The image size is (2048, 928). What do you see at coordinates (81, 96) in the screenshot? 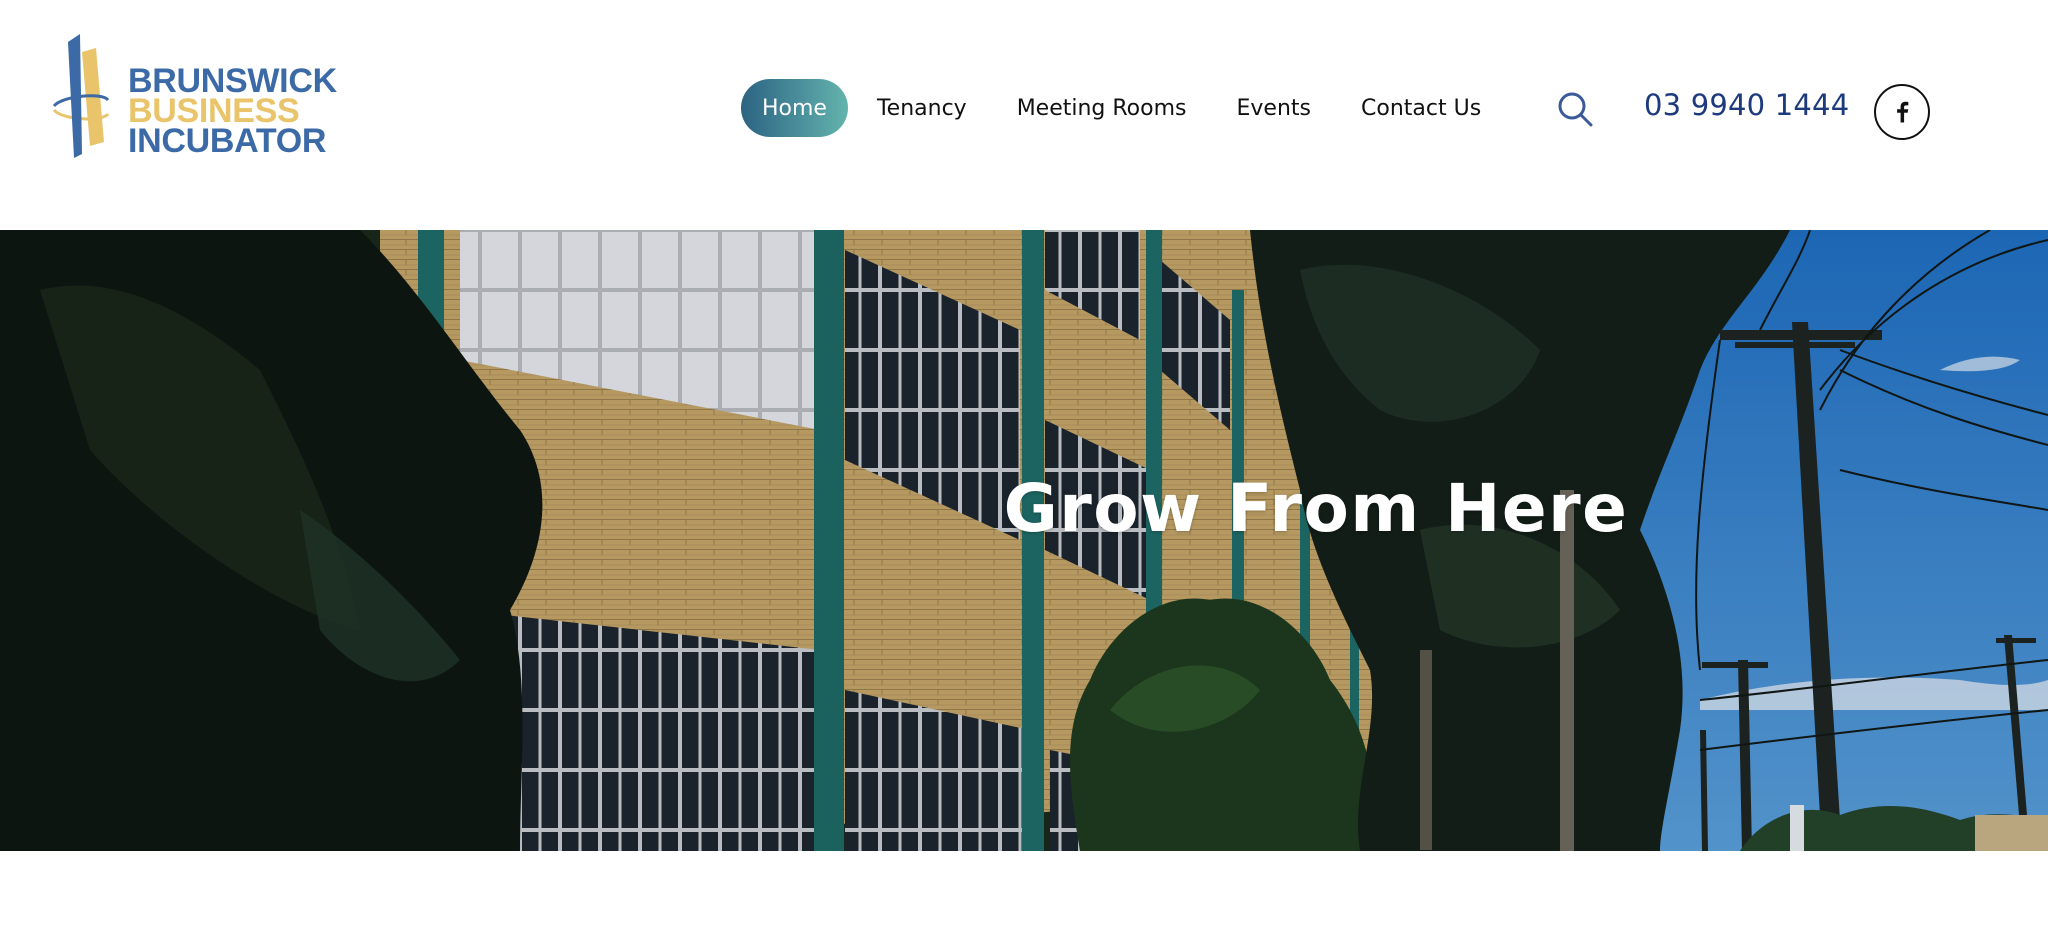
I see `logo-mark-icon` at bounding box center [81, 96].